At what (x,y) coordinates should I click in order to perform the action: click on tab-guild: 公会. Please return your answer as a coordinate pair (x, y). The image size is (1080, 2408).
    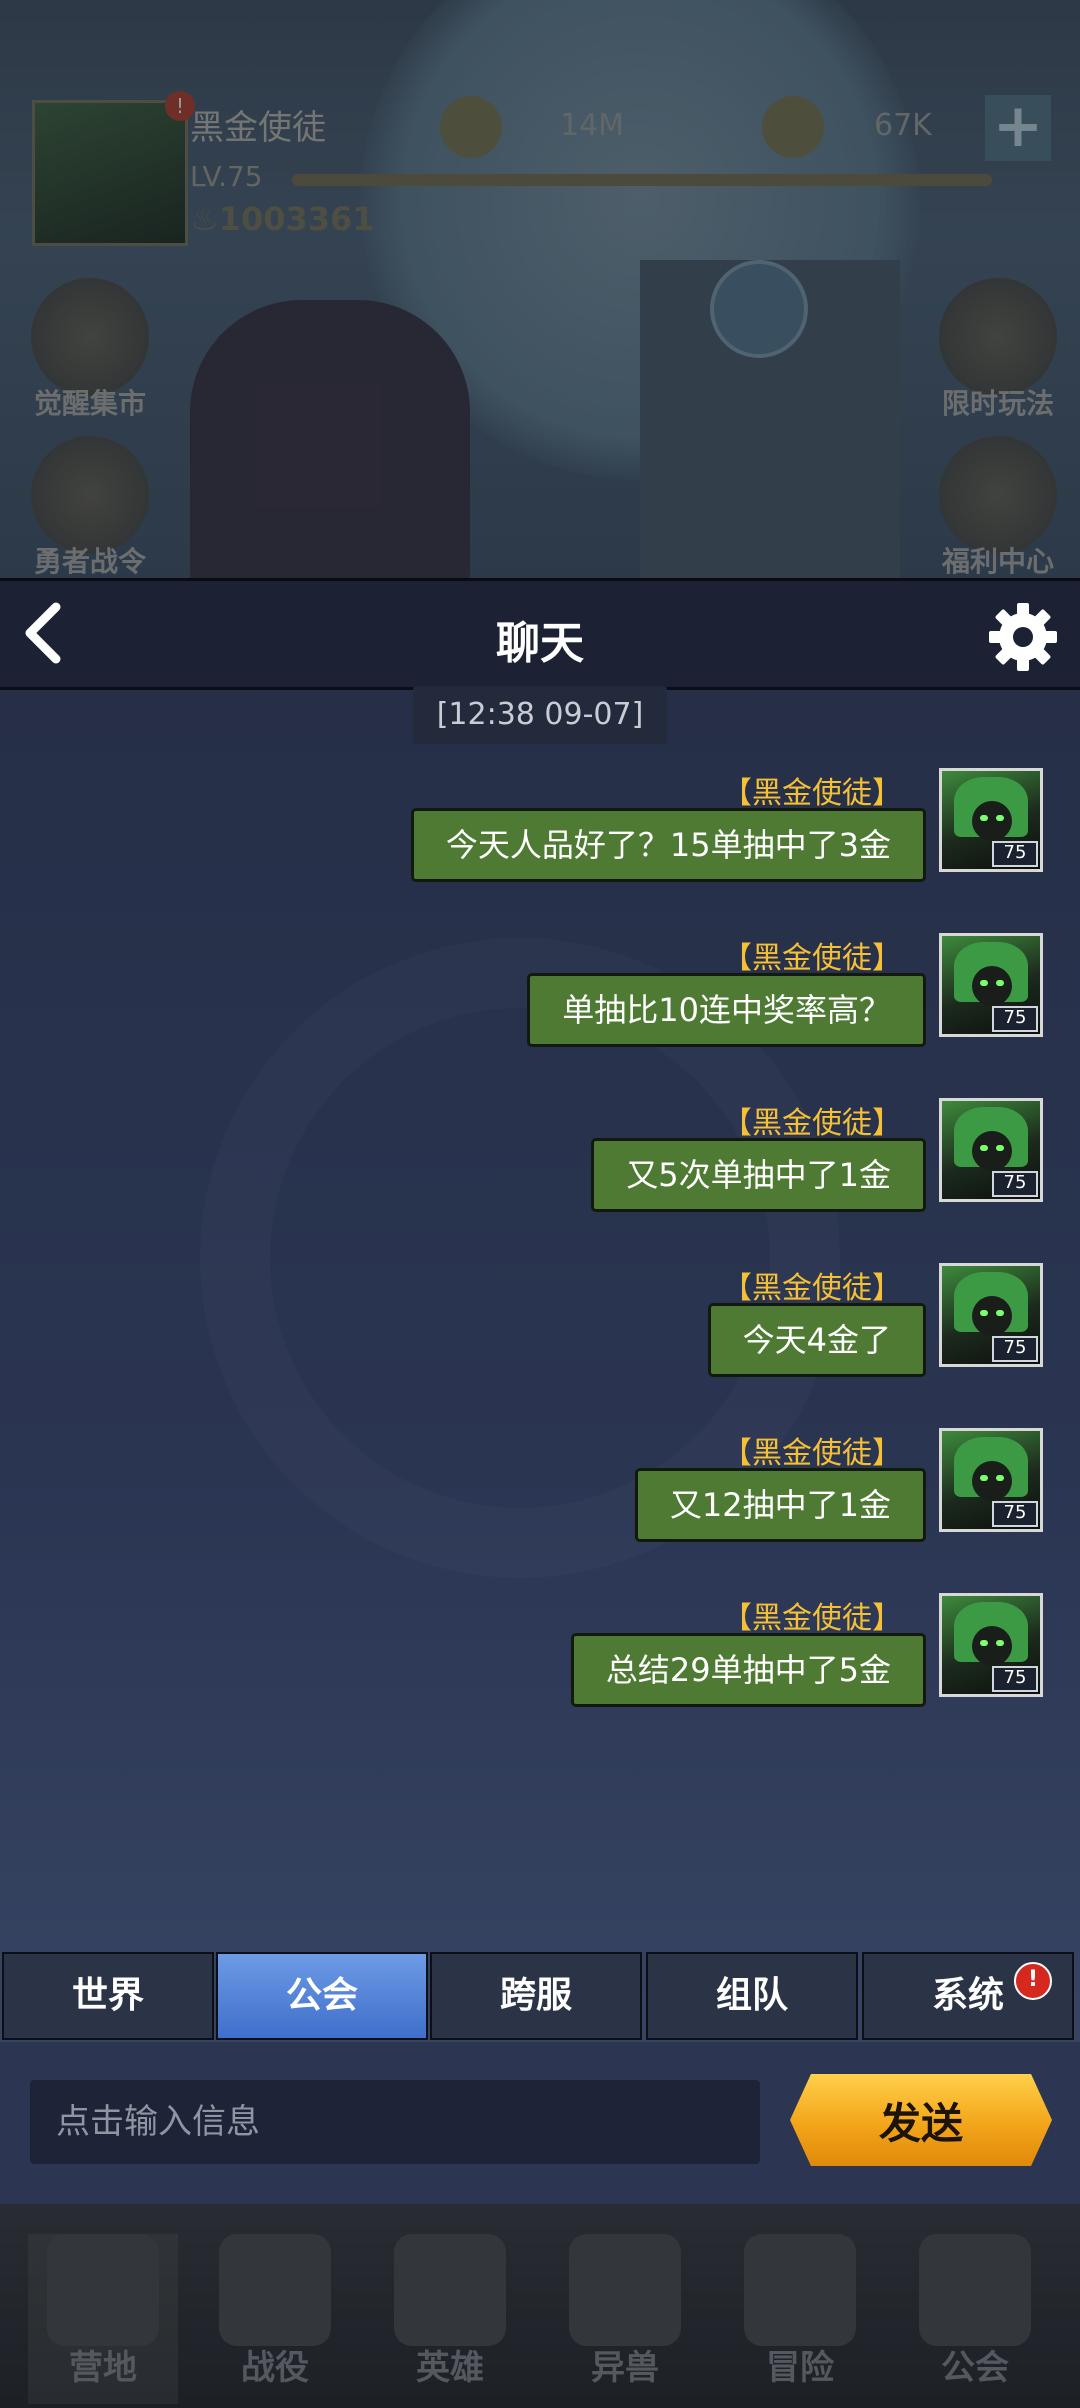
    Looking at the image, I should click on (322, 1996).